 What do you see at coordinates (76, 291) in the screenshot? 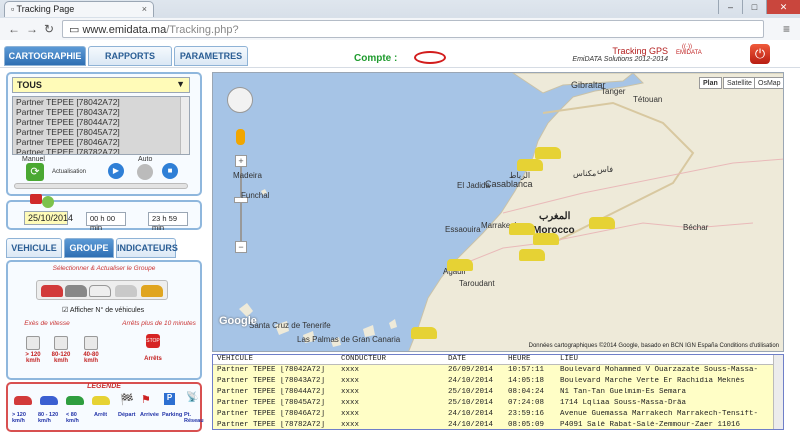
I see `grey-car-icon` at bounding box center [76, 291].